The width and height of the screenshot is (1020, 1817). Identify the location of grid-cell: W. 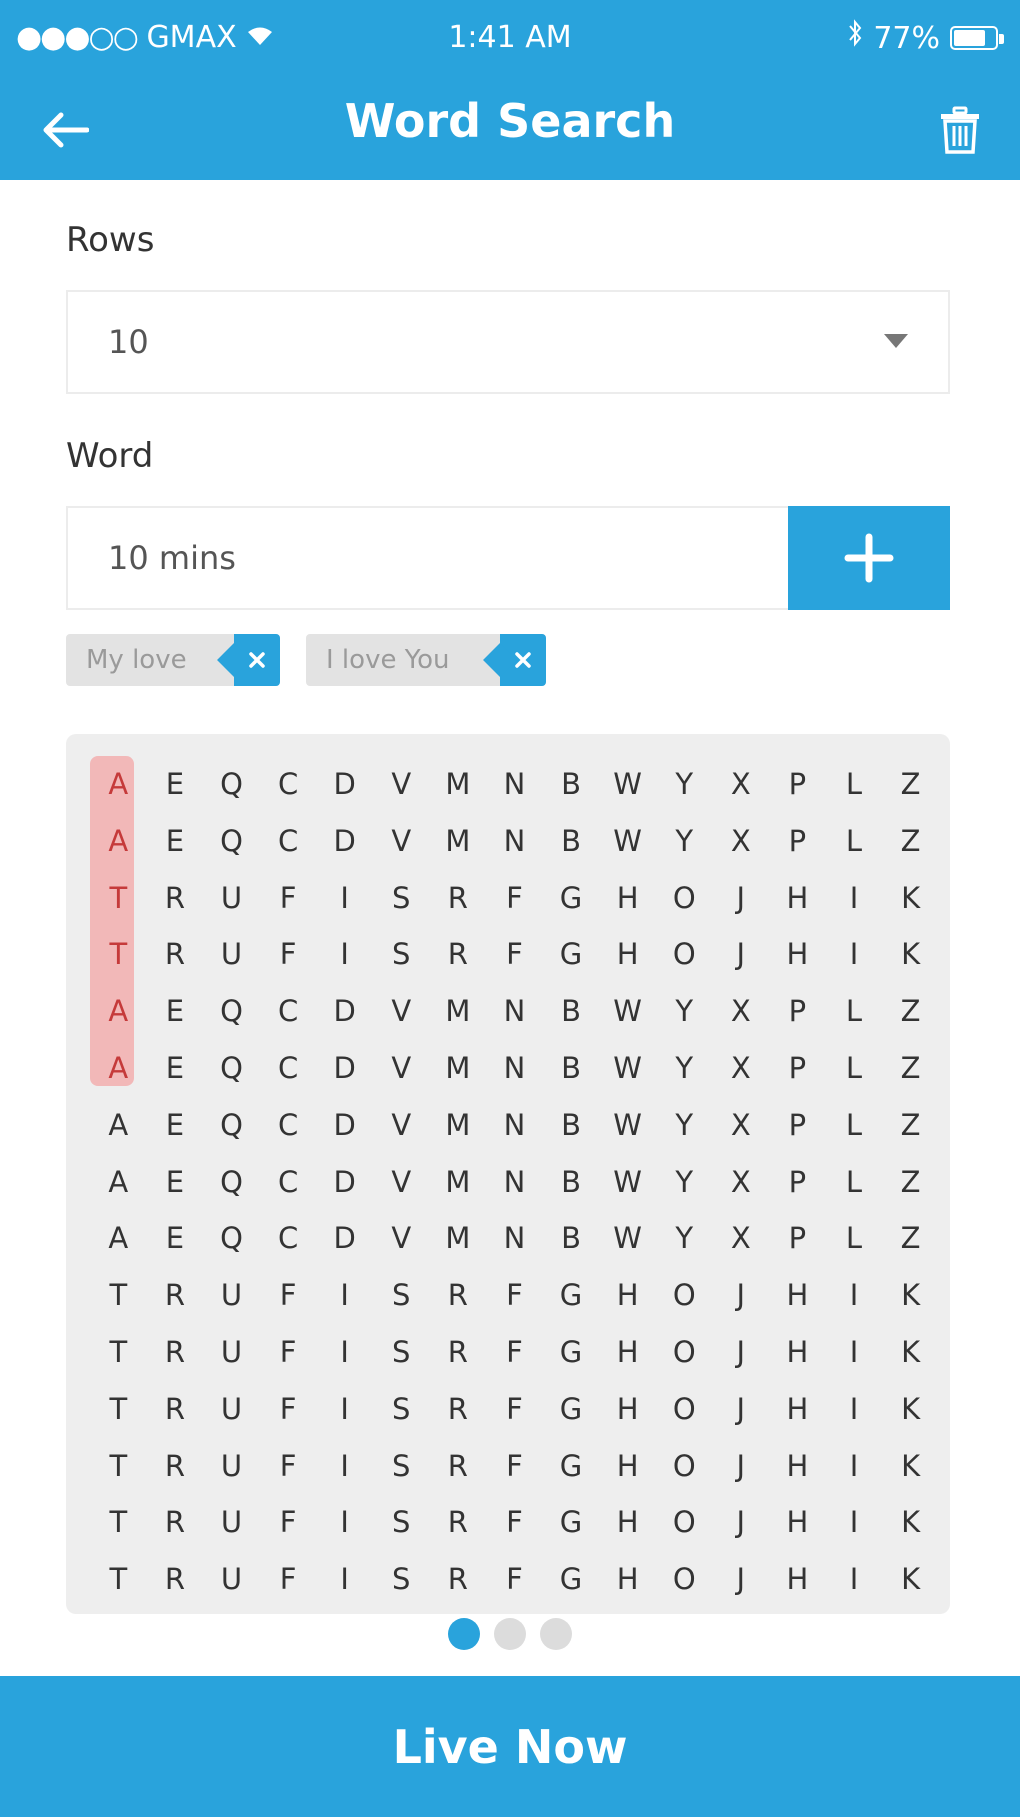
(627, 1011).